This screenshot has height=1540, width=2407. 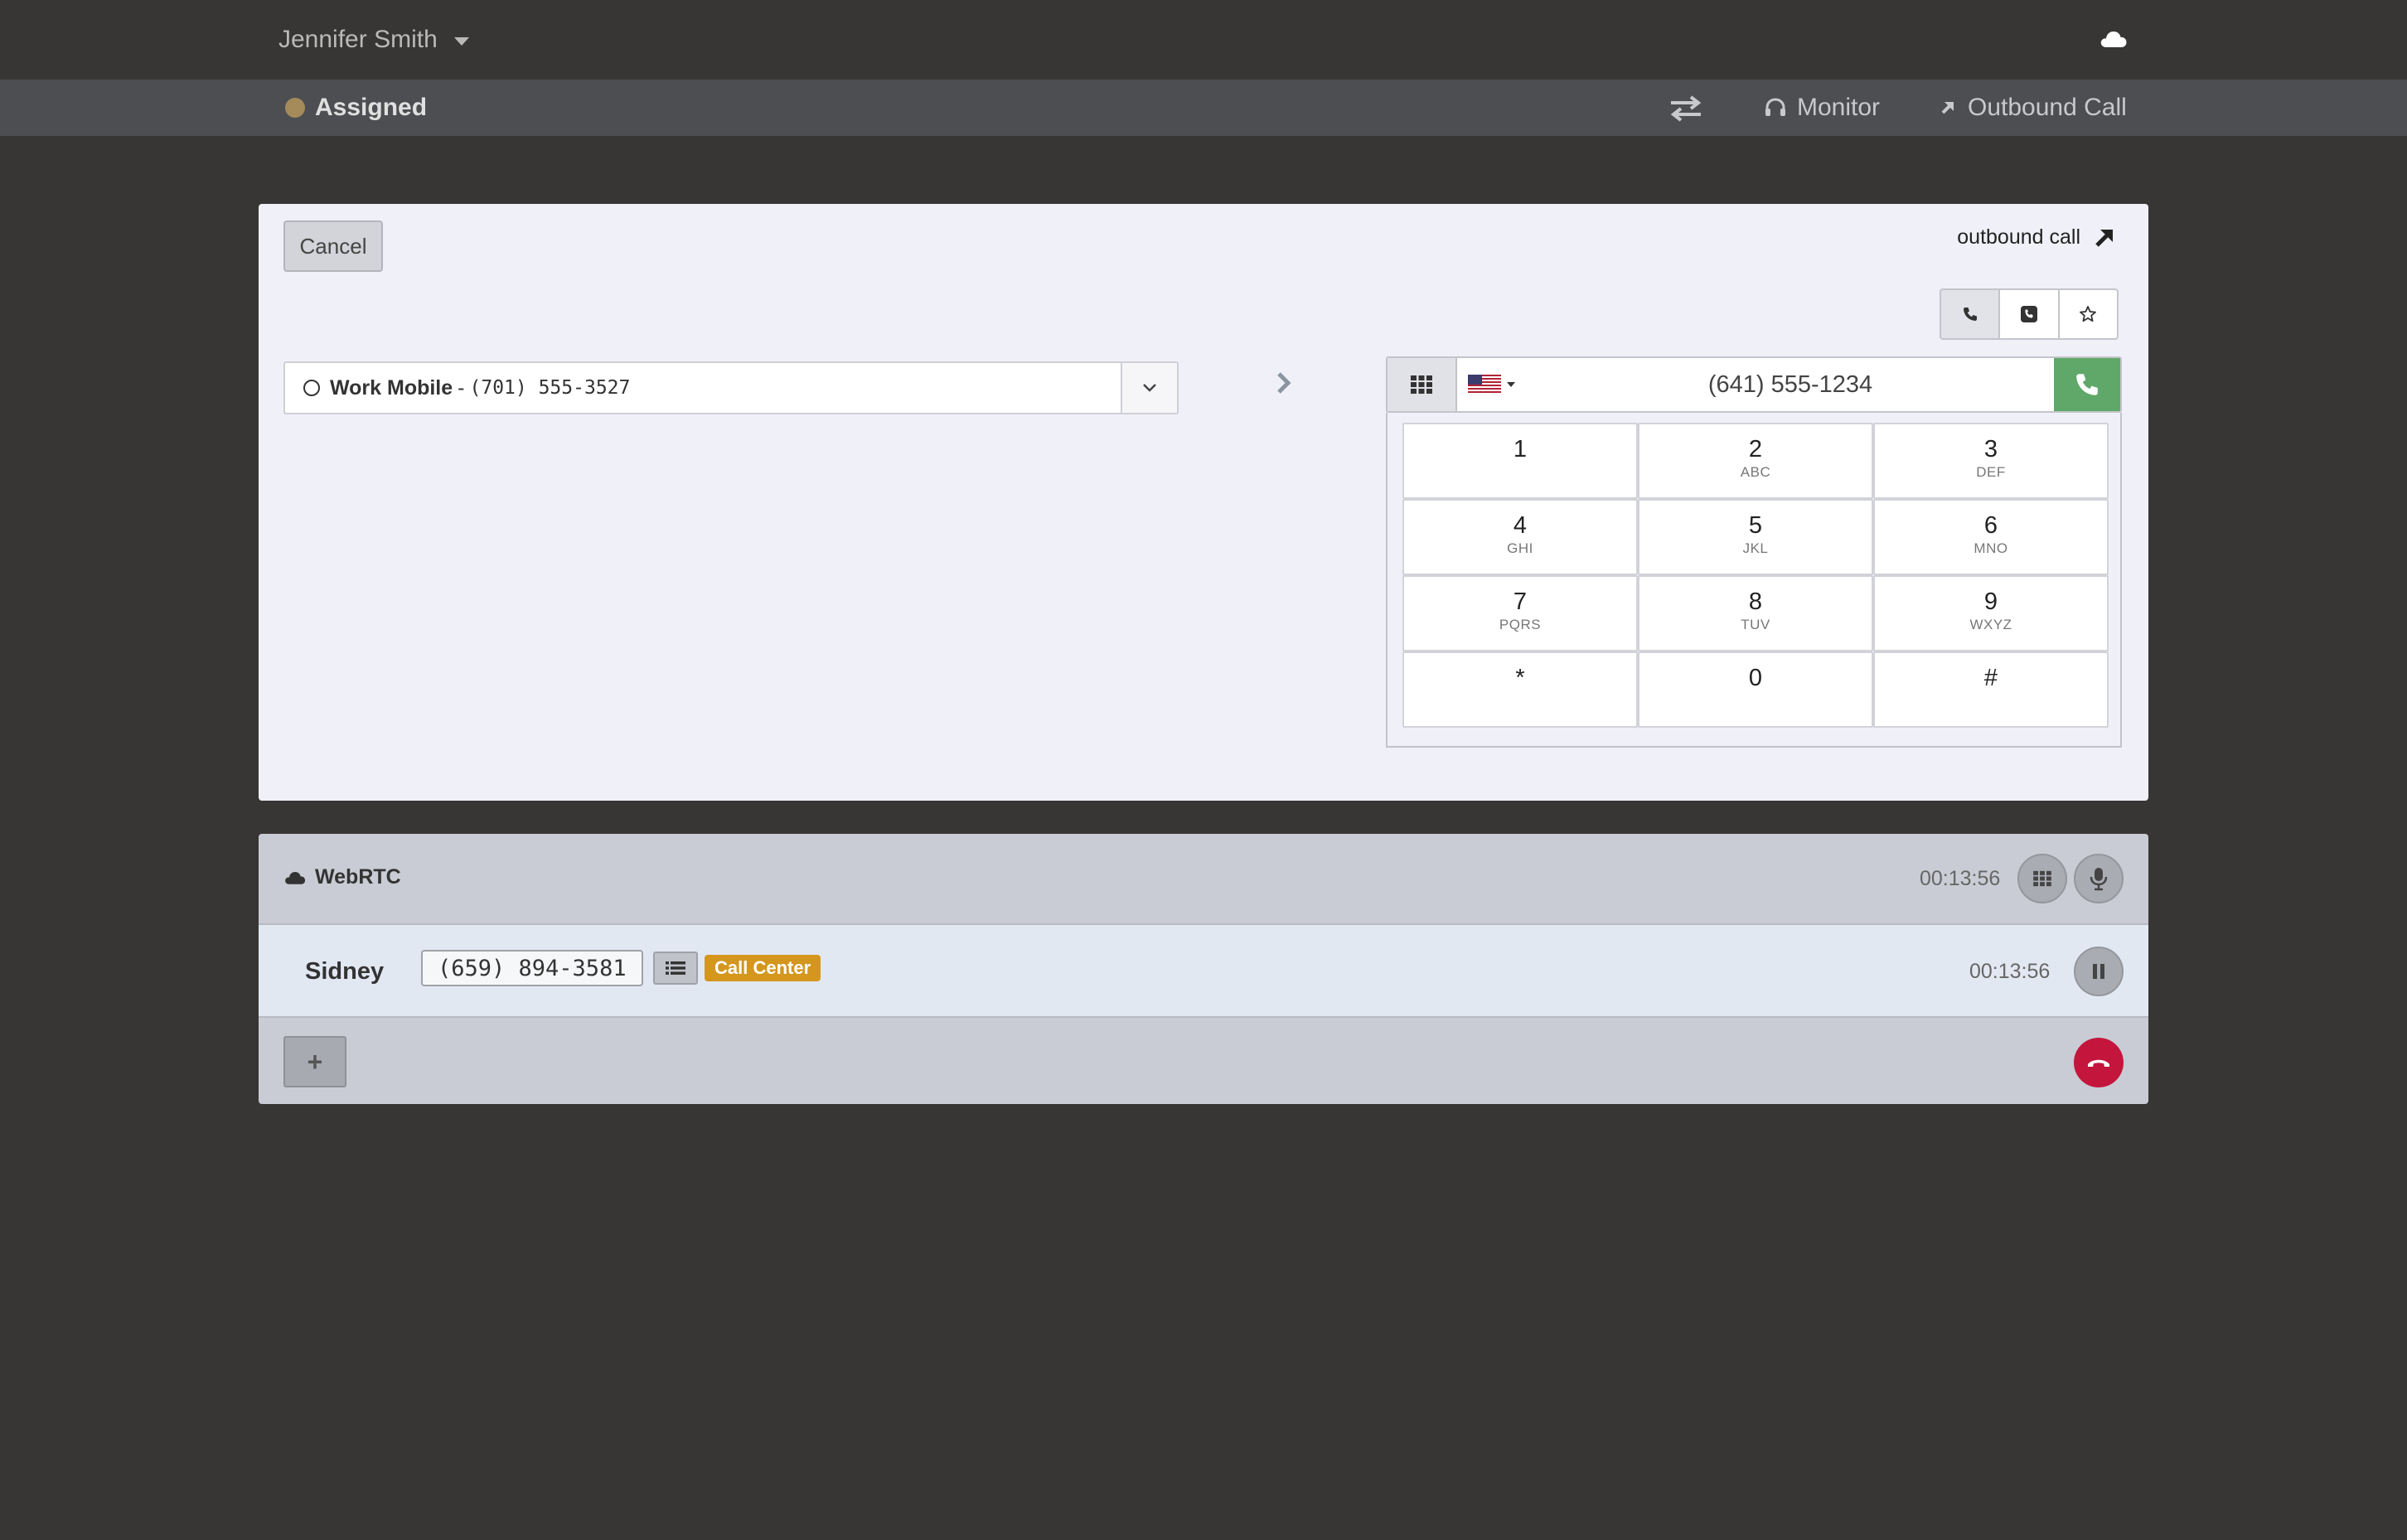 I want to click on from-number-label: Work Mobile, so click(x=391, y=387).